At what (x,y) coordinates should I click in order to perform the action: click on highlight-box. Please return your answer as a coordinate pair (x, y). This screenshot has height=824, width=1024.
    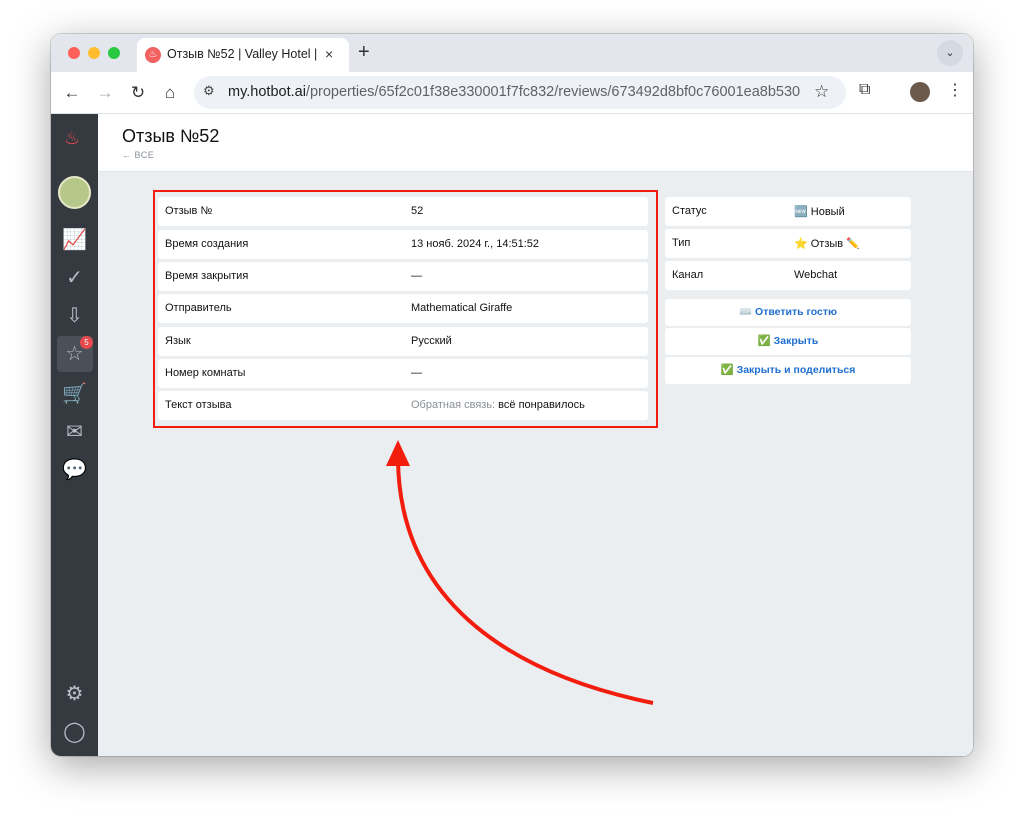
    Looking at the image, I should click on (405, 309).